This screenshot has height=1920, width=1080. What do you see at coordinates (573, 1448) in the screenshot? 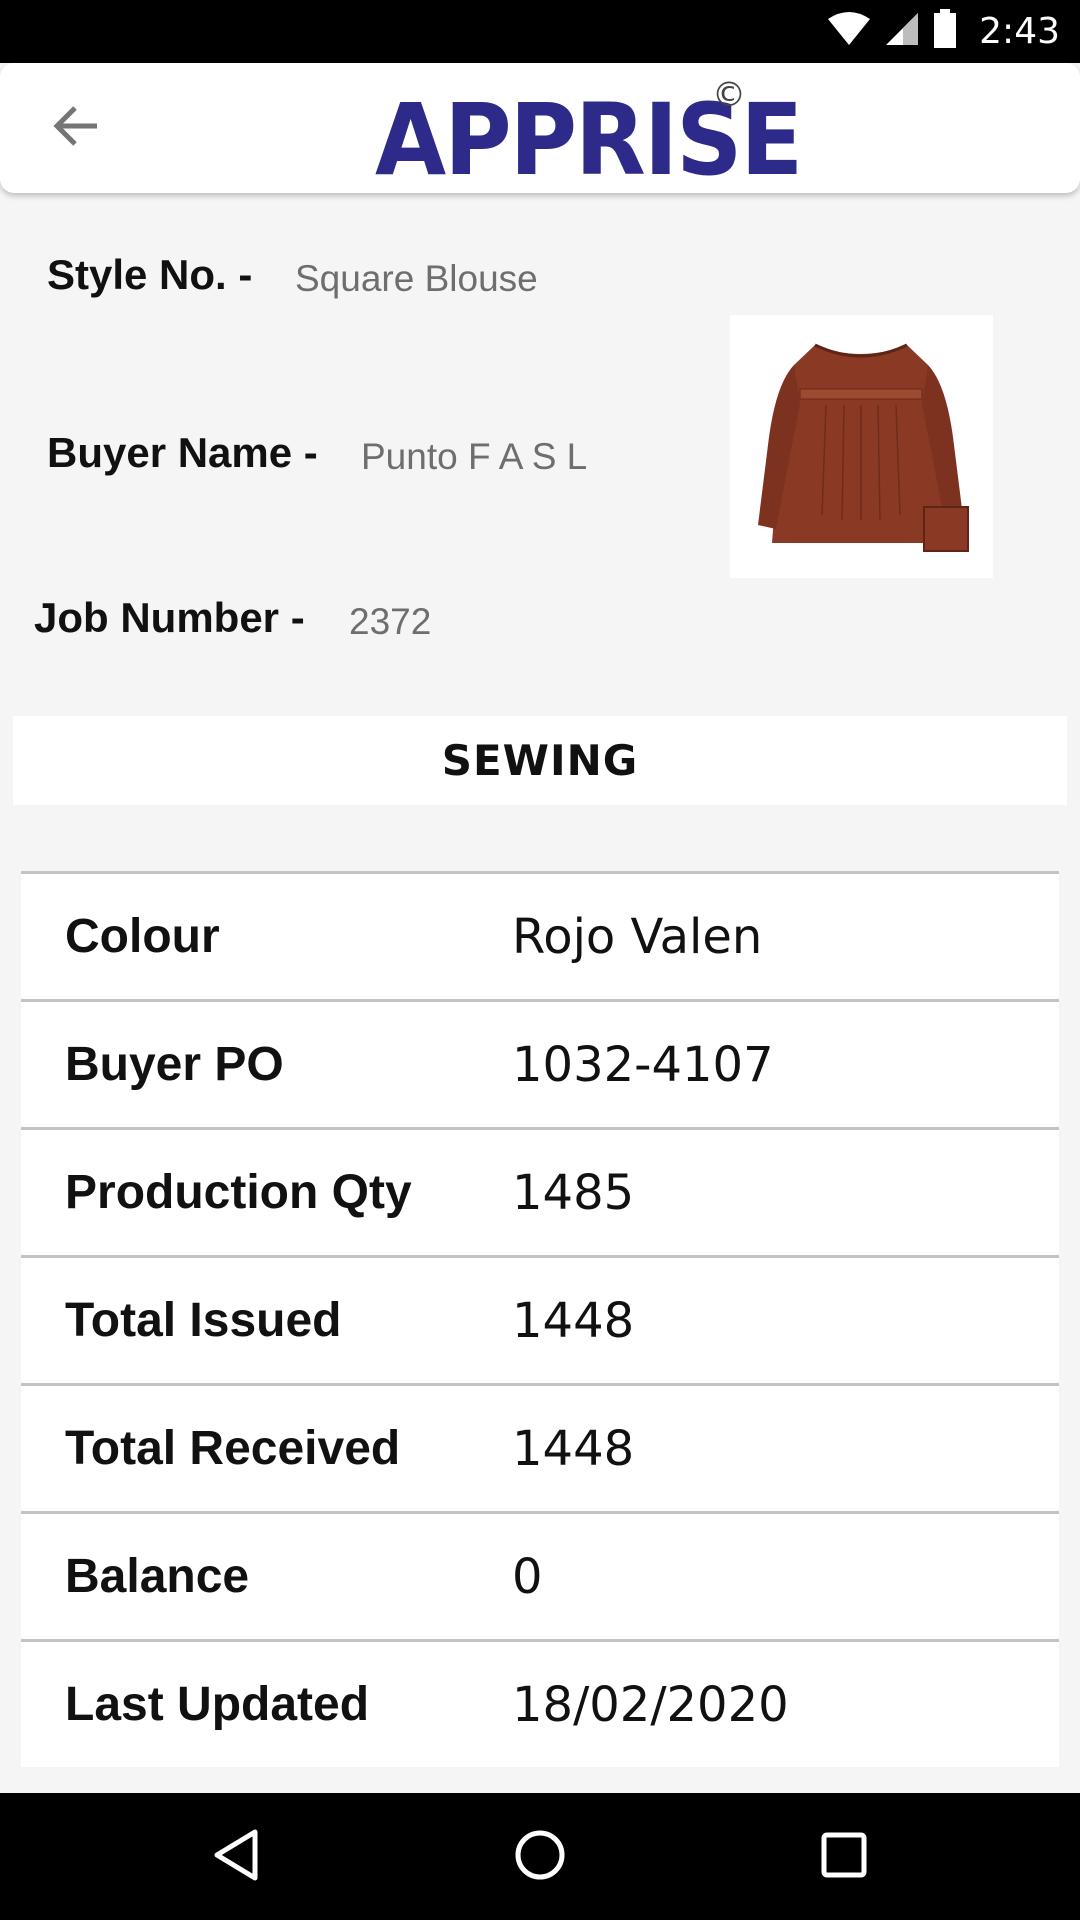
I see `row-value-total-received: 1448` at bounding box center [573, 1448].